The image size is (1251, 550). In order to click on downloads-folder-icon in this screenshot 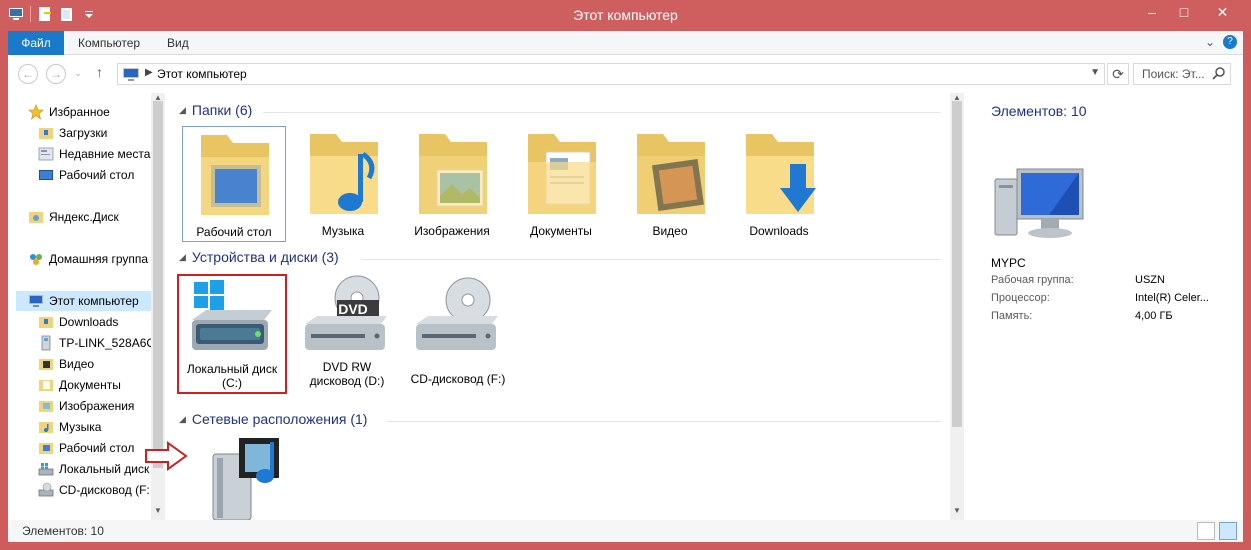, I will do `click(46, 322)`.